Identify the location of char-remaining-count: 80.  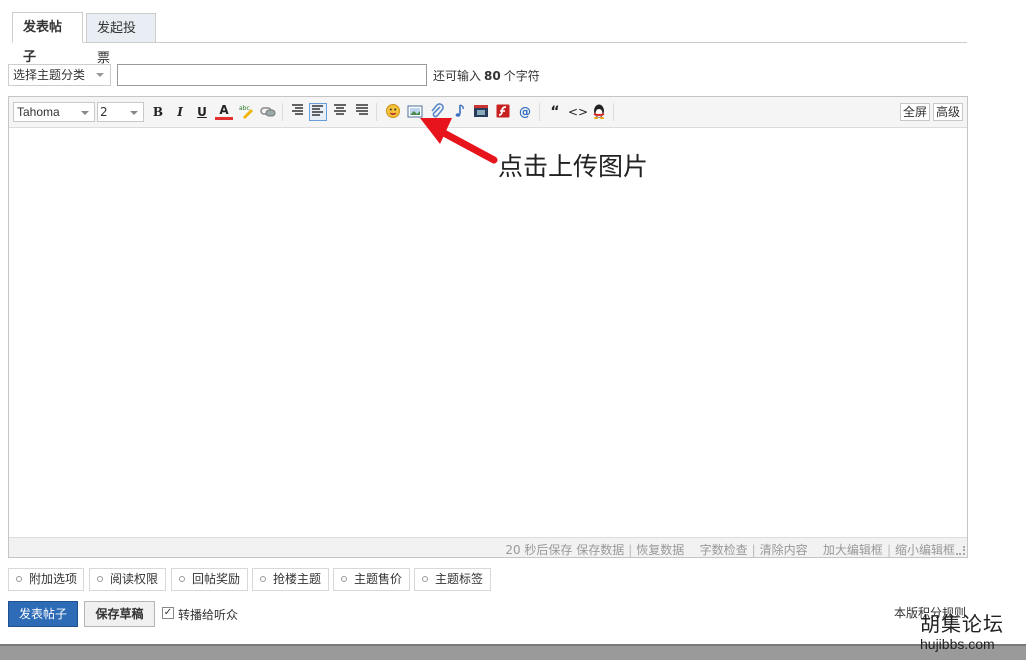
(492, 76).